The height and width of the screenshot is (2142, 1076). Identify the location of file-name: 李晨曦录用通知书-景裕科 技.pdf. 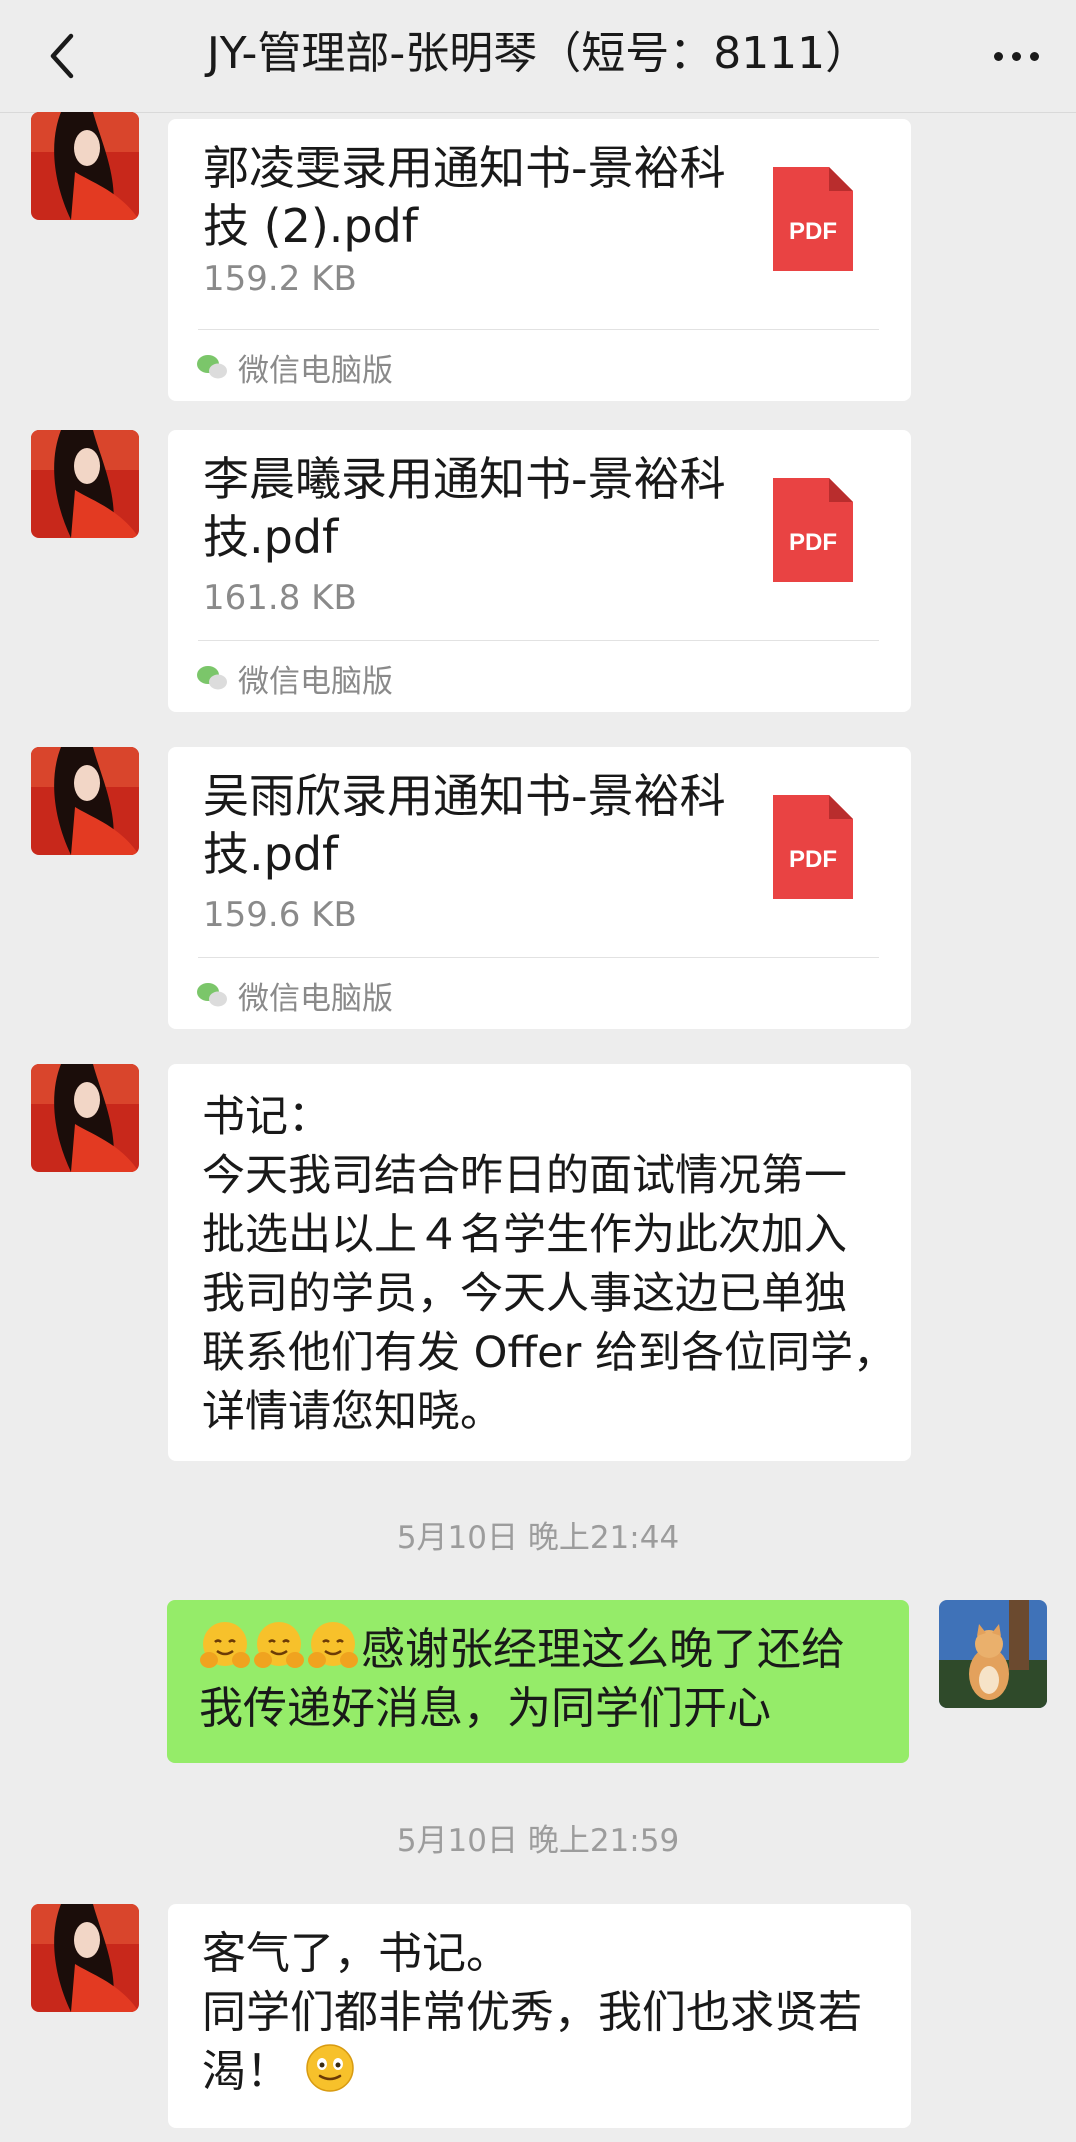
(483, 508).